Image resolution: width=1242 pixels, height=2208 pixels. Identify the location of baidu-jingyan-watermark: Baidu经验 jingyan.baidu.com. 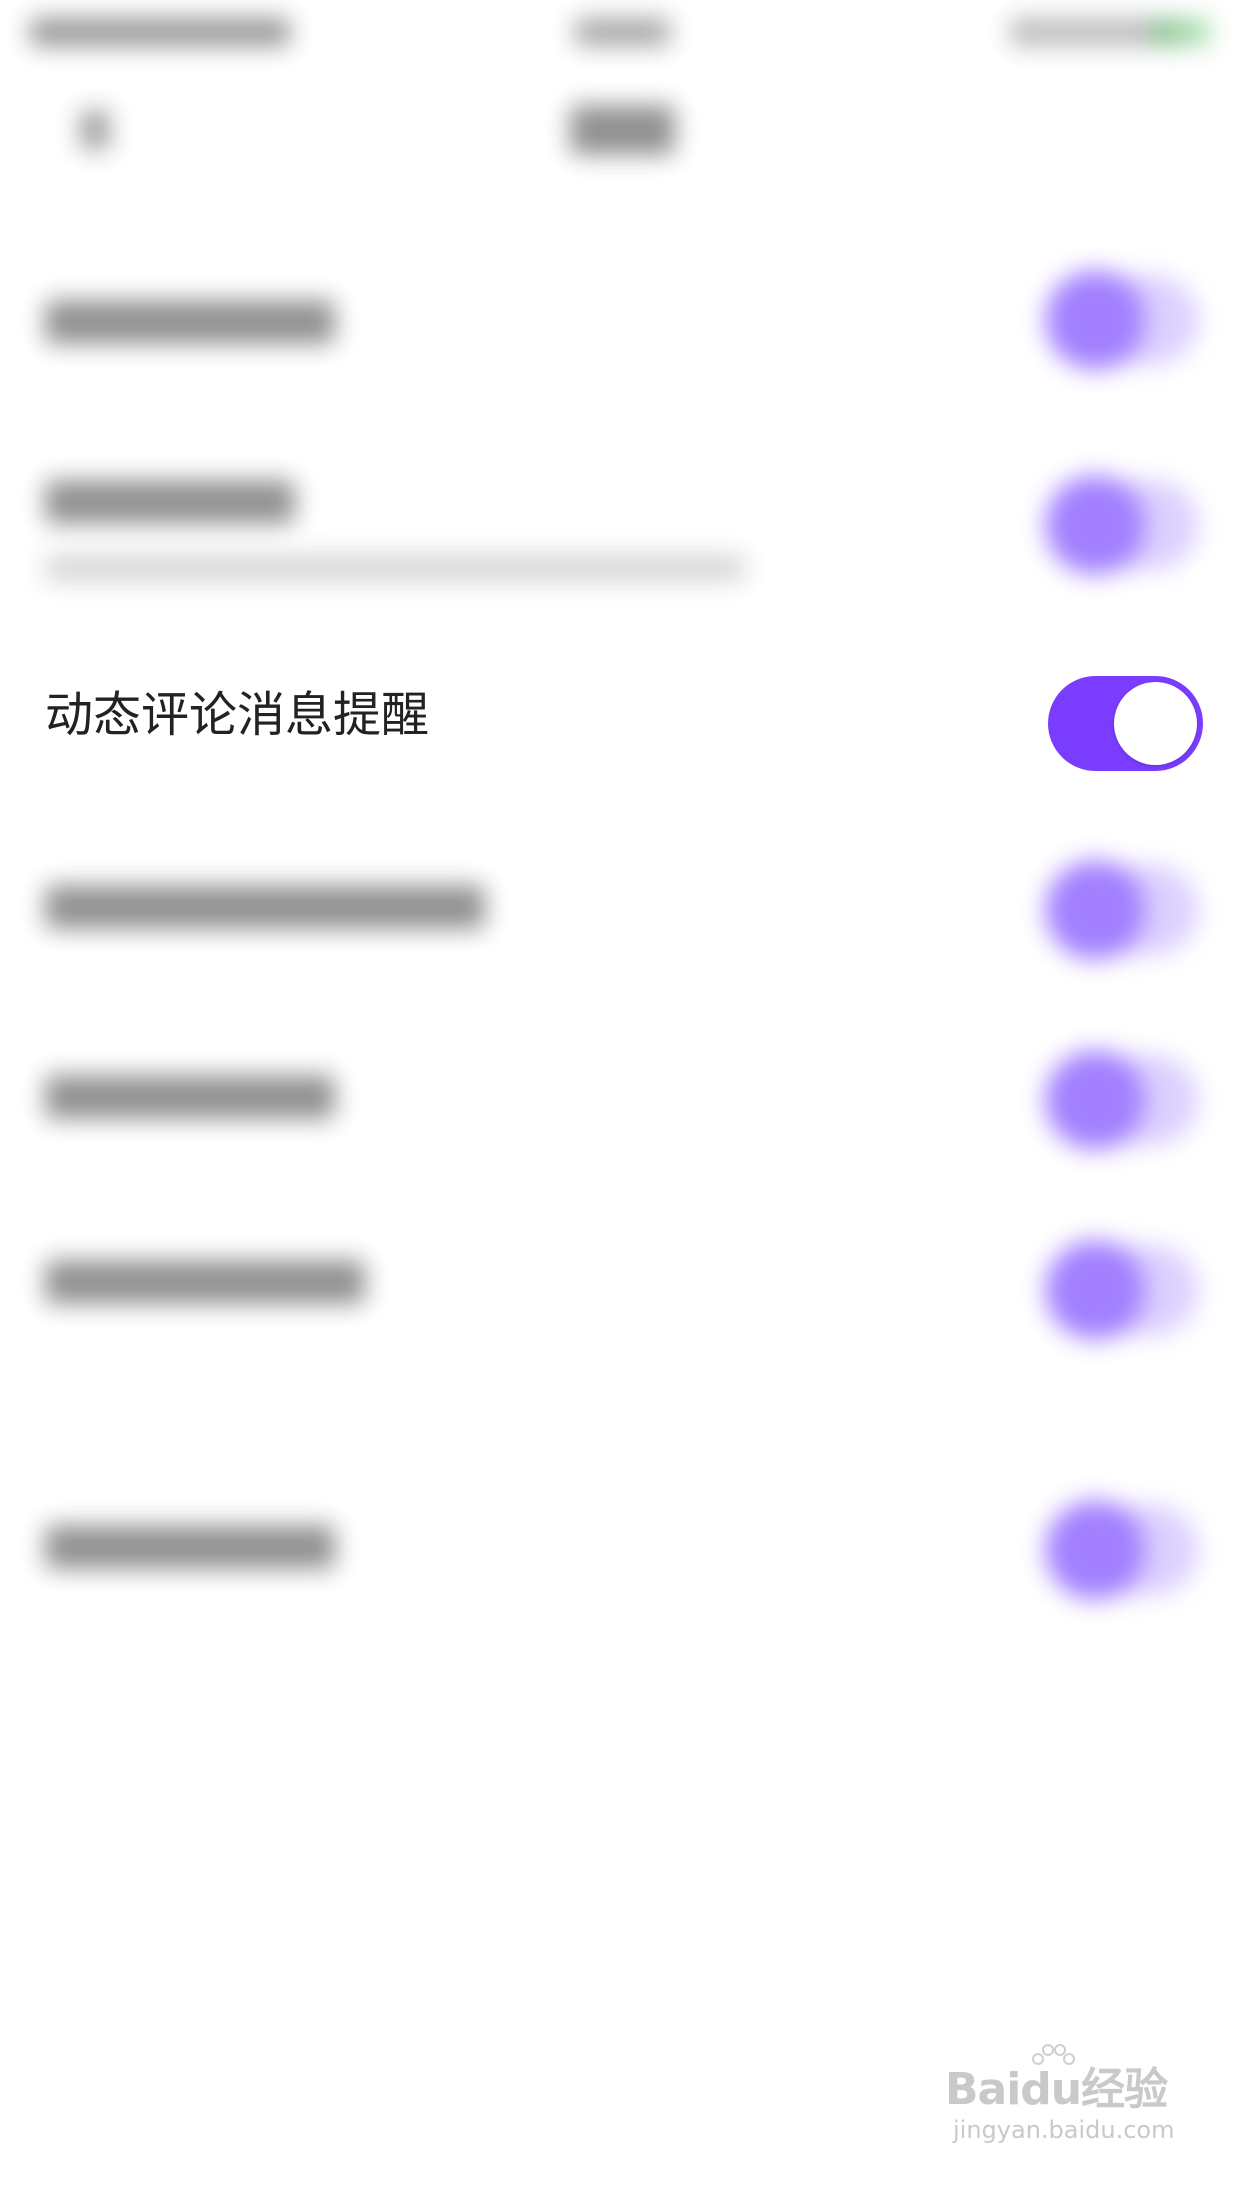
(1065, 2094).